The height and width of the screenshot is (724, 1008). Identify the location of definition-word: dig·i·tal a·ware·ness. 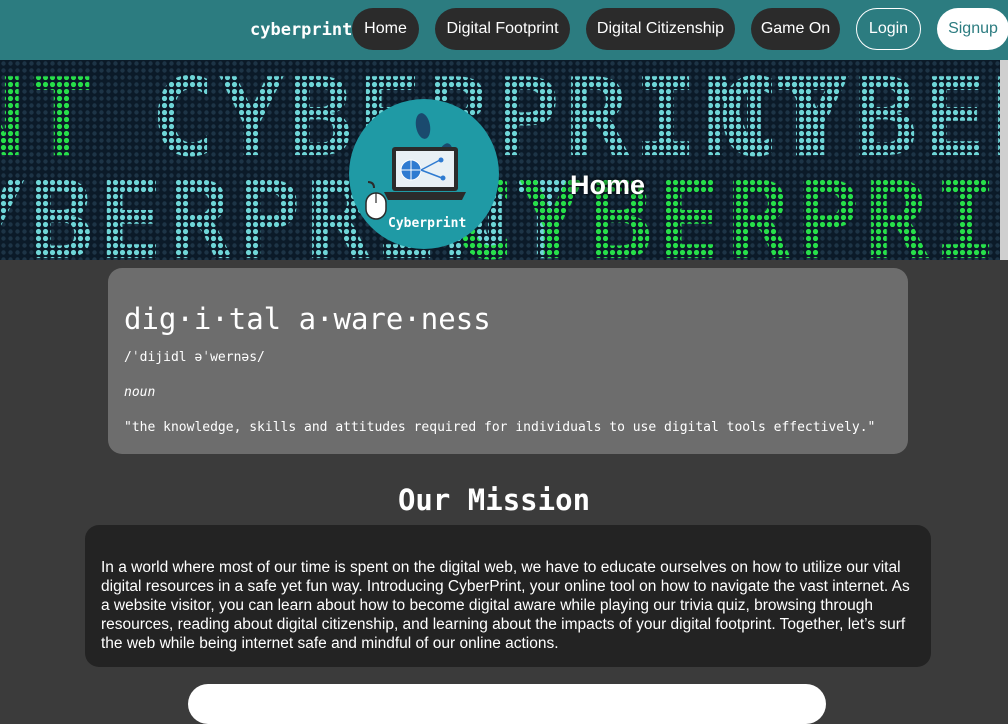
(307, 319).